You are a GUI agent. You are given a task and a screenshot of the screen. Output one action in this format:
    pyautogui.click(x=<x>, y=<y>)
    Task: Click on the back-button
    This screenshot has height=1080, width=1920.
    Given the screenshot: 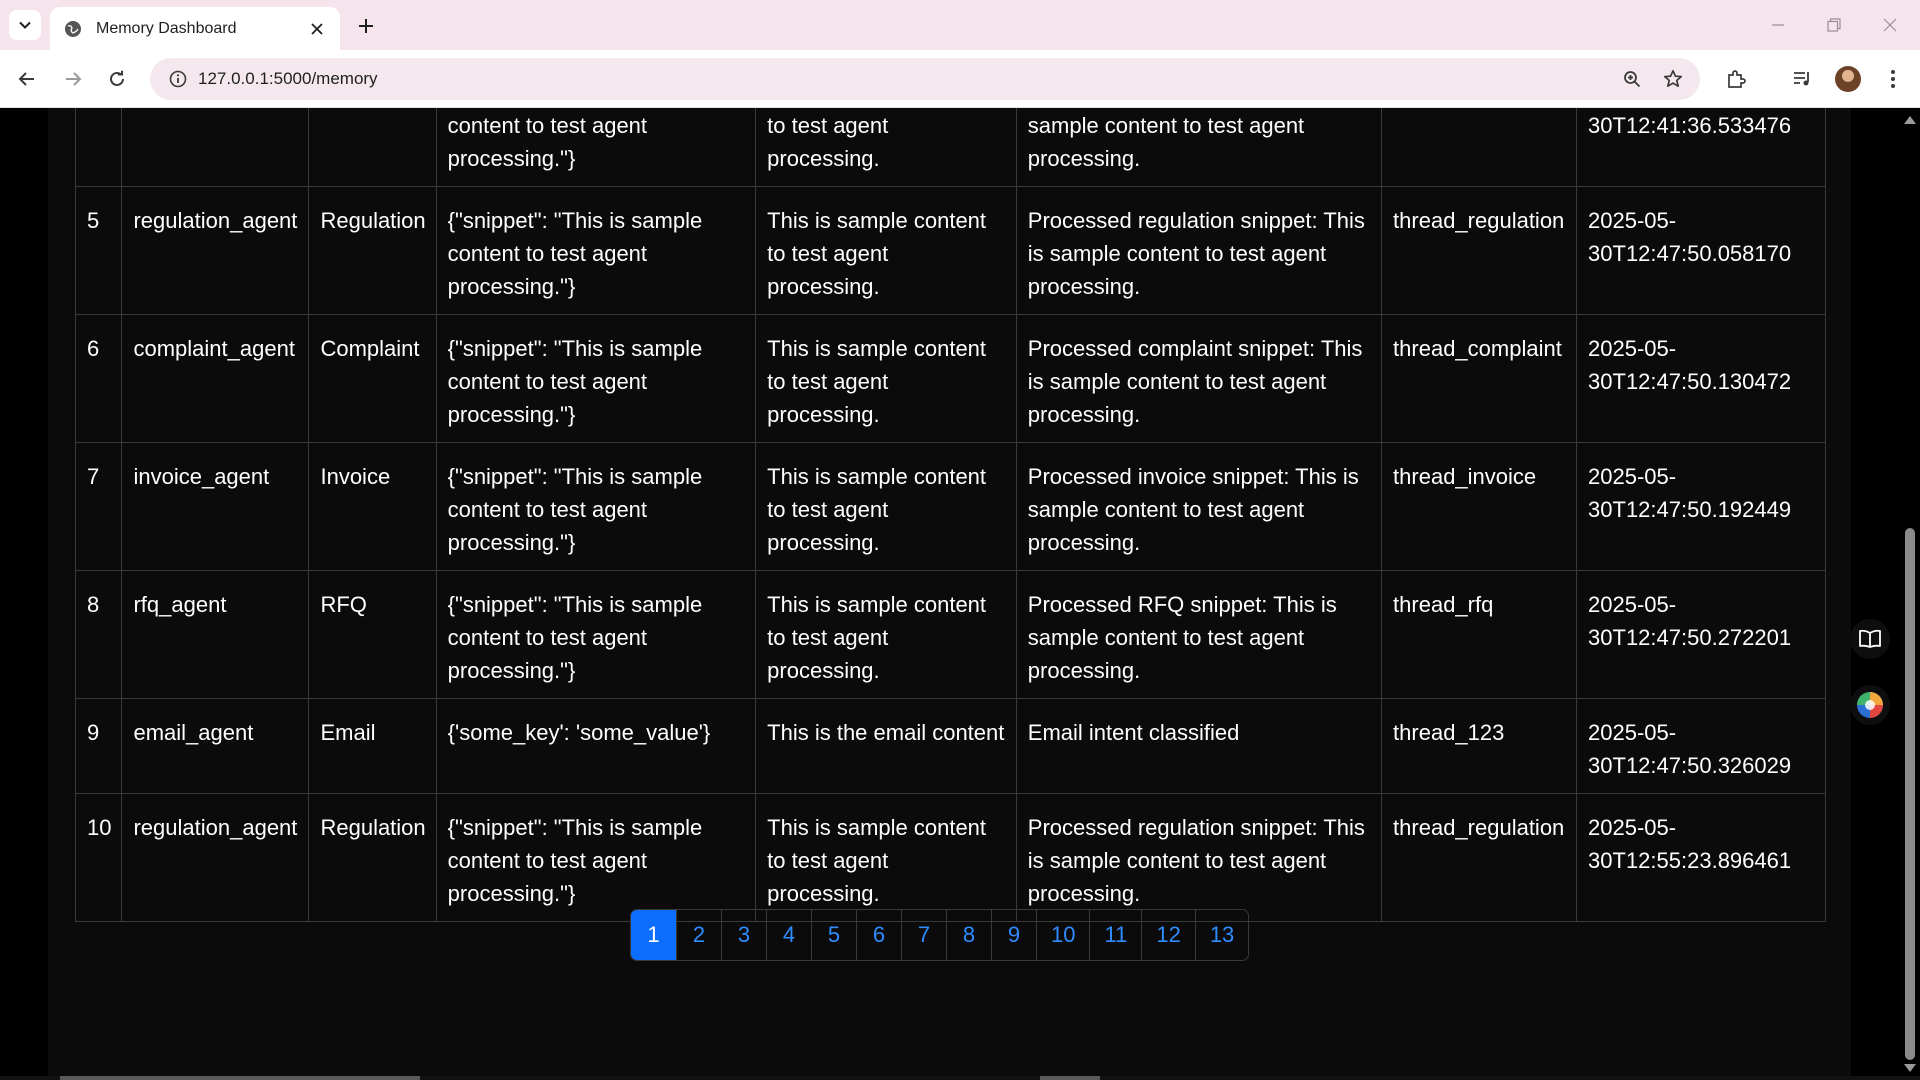 What is the action you would take?
    pyautogui.click(x=27, y=79)
    